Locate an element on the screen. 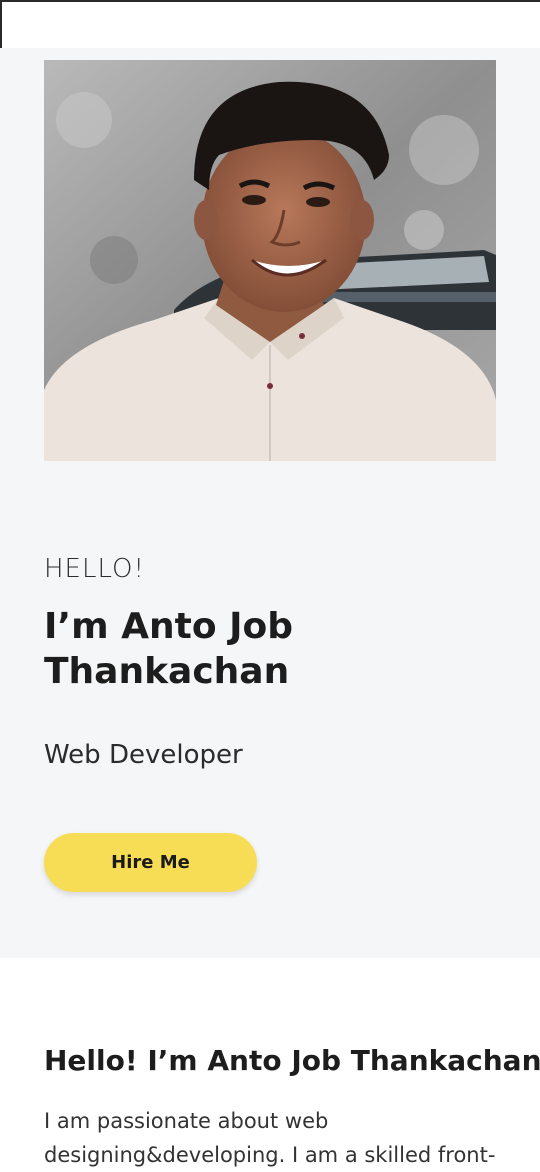 The width and height of the screenshot is (540, 1172). hero-role: Web Developer is located at coordinates (143, 755).